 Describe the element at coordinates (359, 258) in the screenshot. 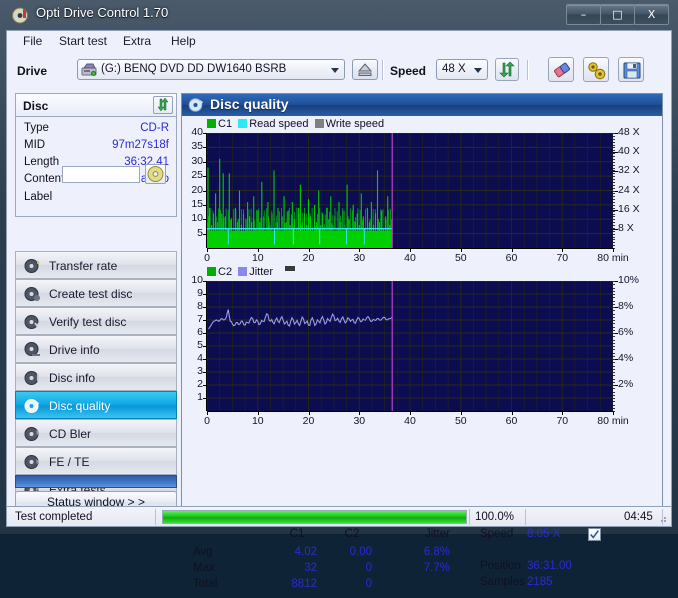

I see `x-tick-label: 30` at that location.